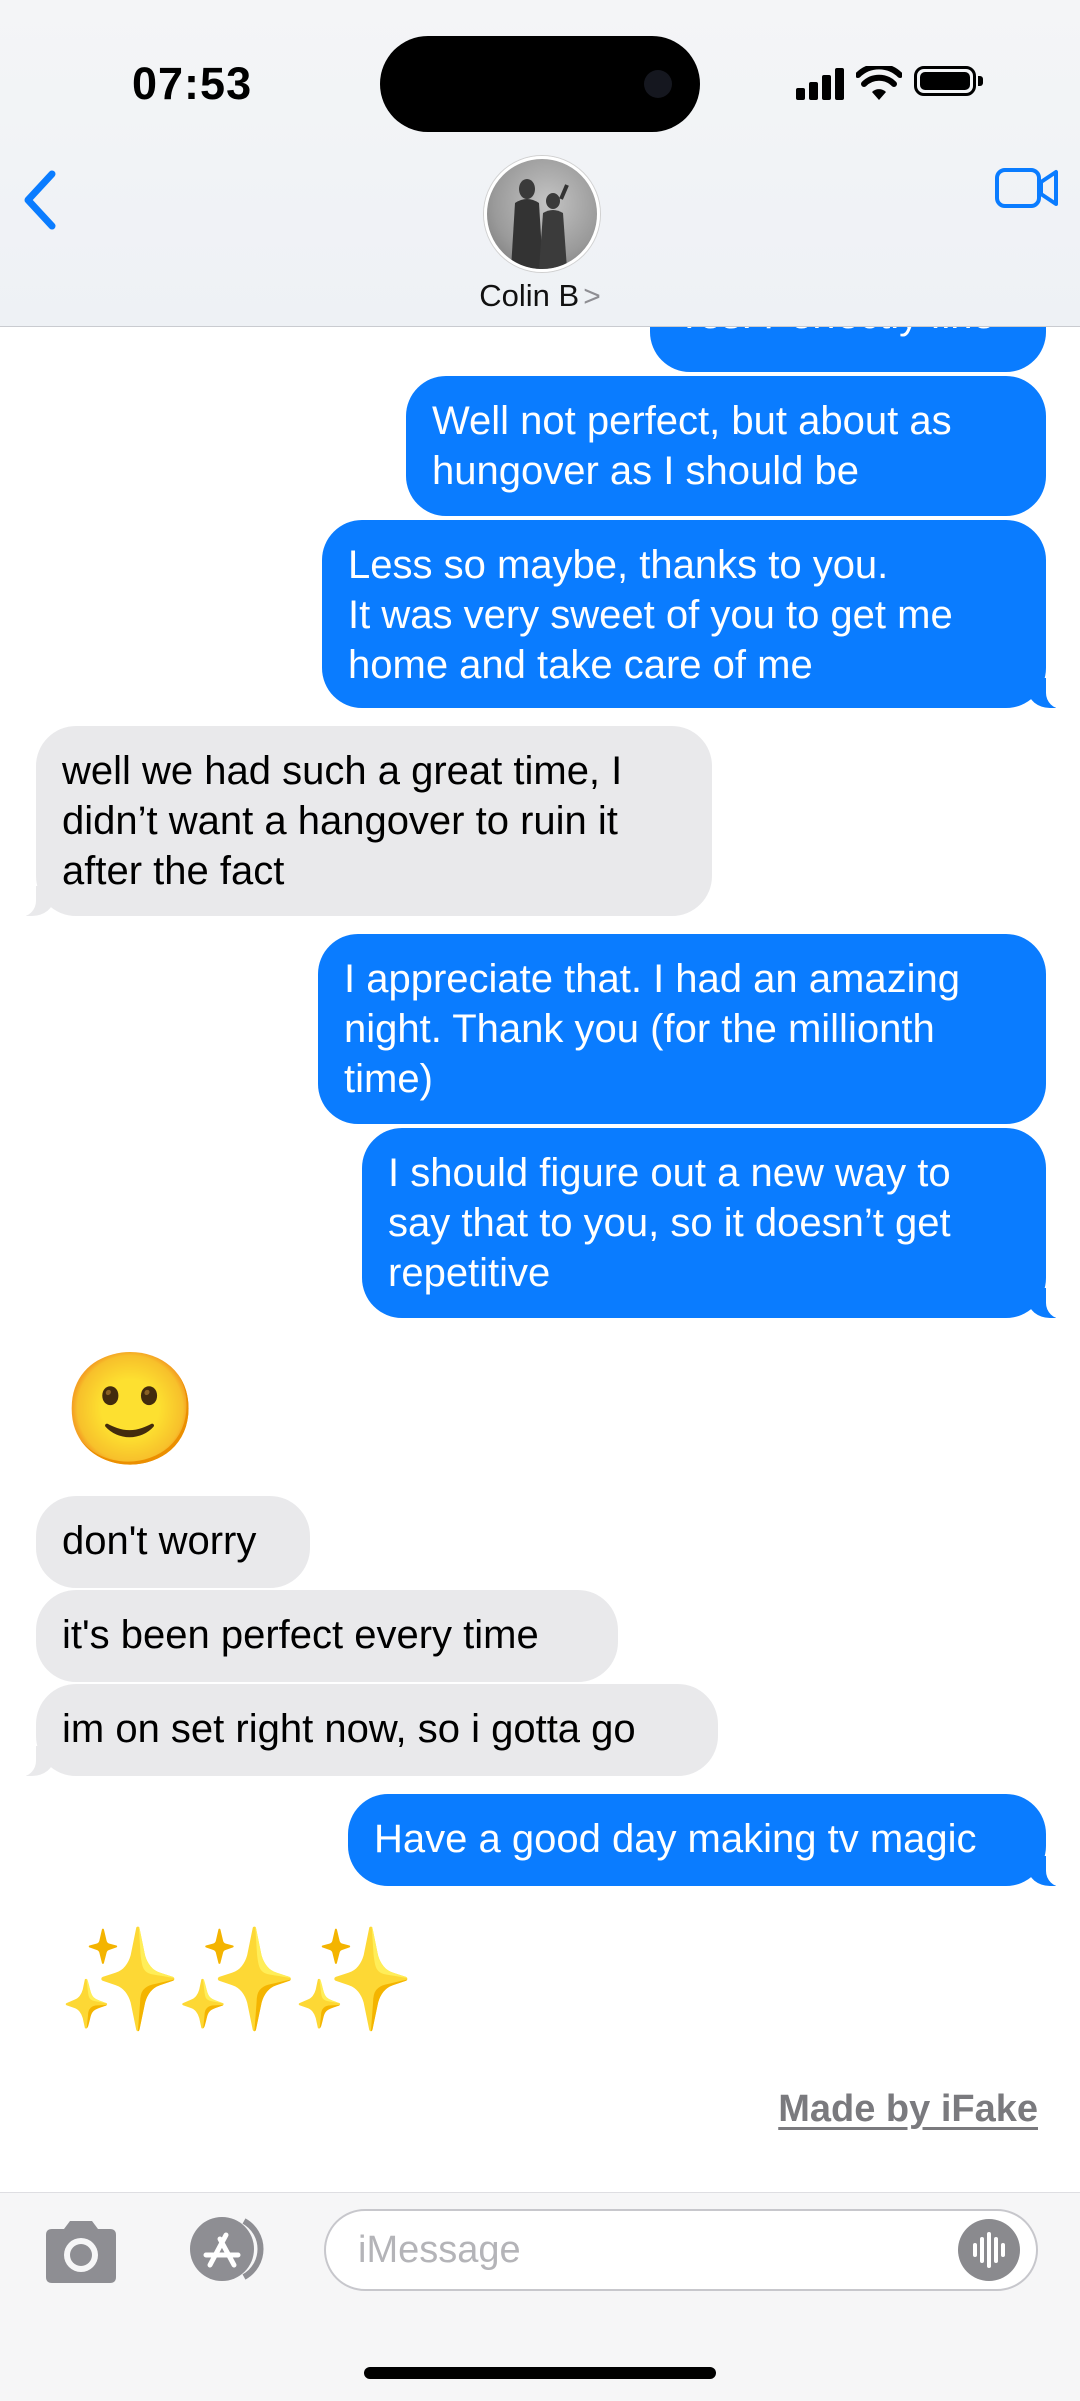 This screenshot has width=1080, height=2401. Describe the element at coordinates (529, 295) in the screenshot. I see `contact-name: Colin B` at that location.